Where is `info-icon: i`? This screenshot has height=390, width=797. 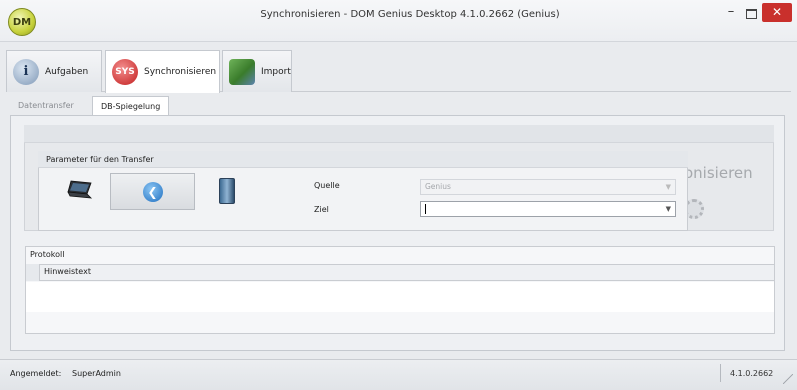 info-icon: i is located at coordinates (26, 71).